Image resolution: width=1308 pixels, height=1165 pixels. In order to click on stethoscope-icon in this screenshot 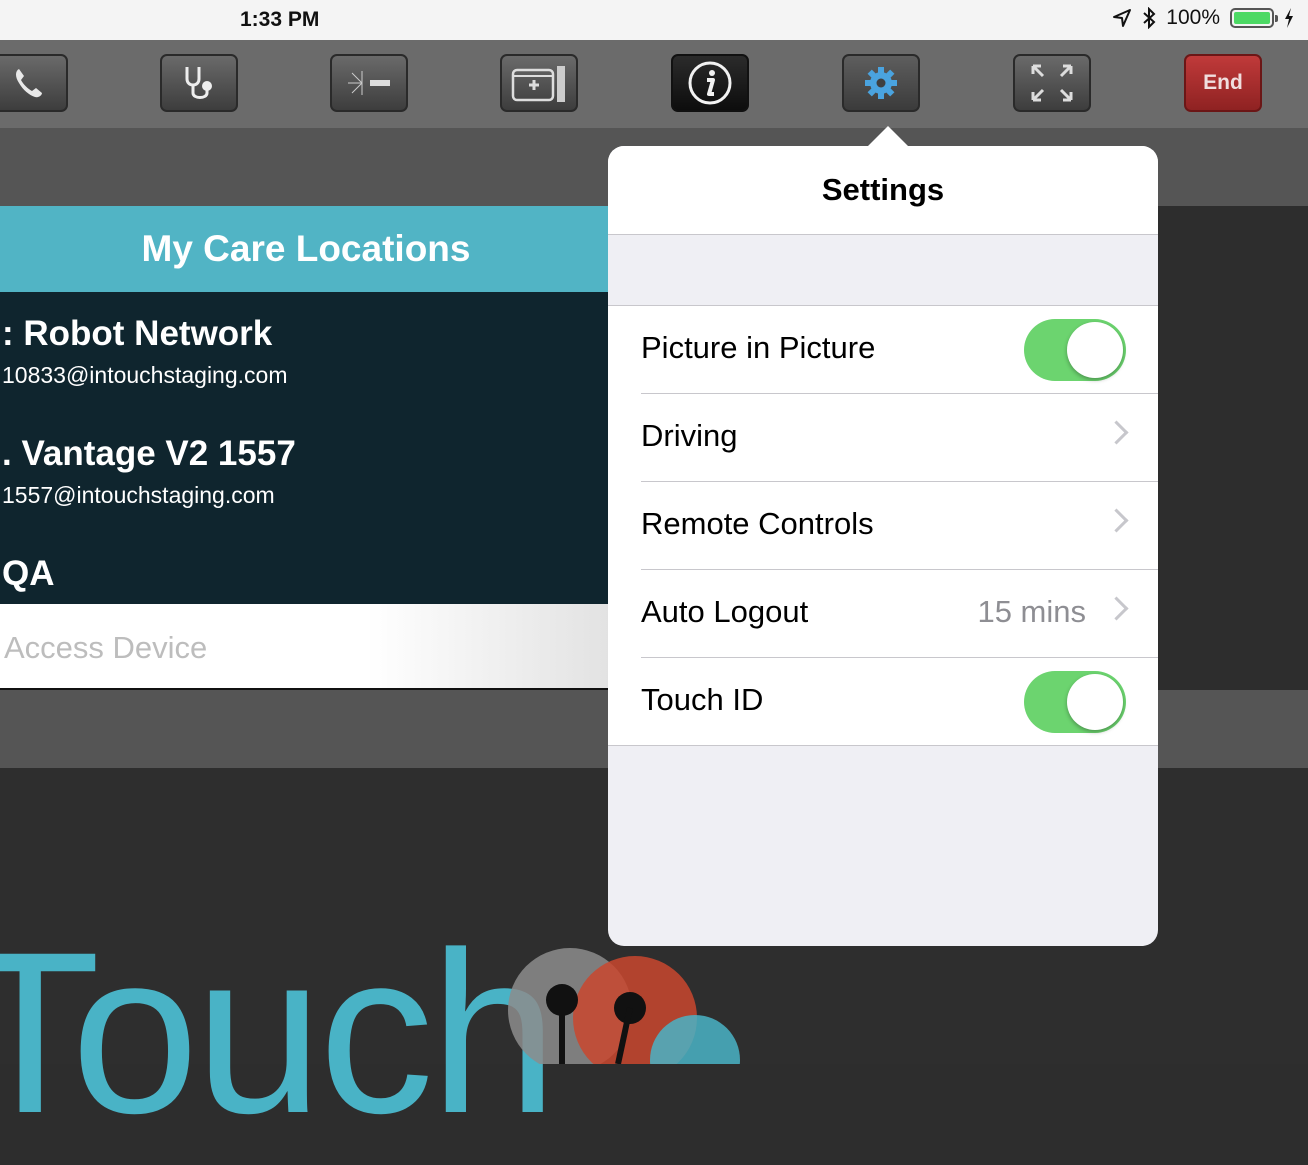, I will do `click(198, 83)`.